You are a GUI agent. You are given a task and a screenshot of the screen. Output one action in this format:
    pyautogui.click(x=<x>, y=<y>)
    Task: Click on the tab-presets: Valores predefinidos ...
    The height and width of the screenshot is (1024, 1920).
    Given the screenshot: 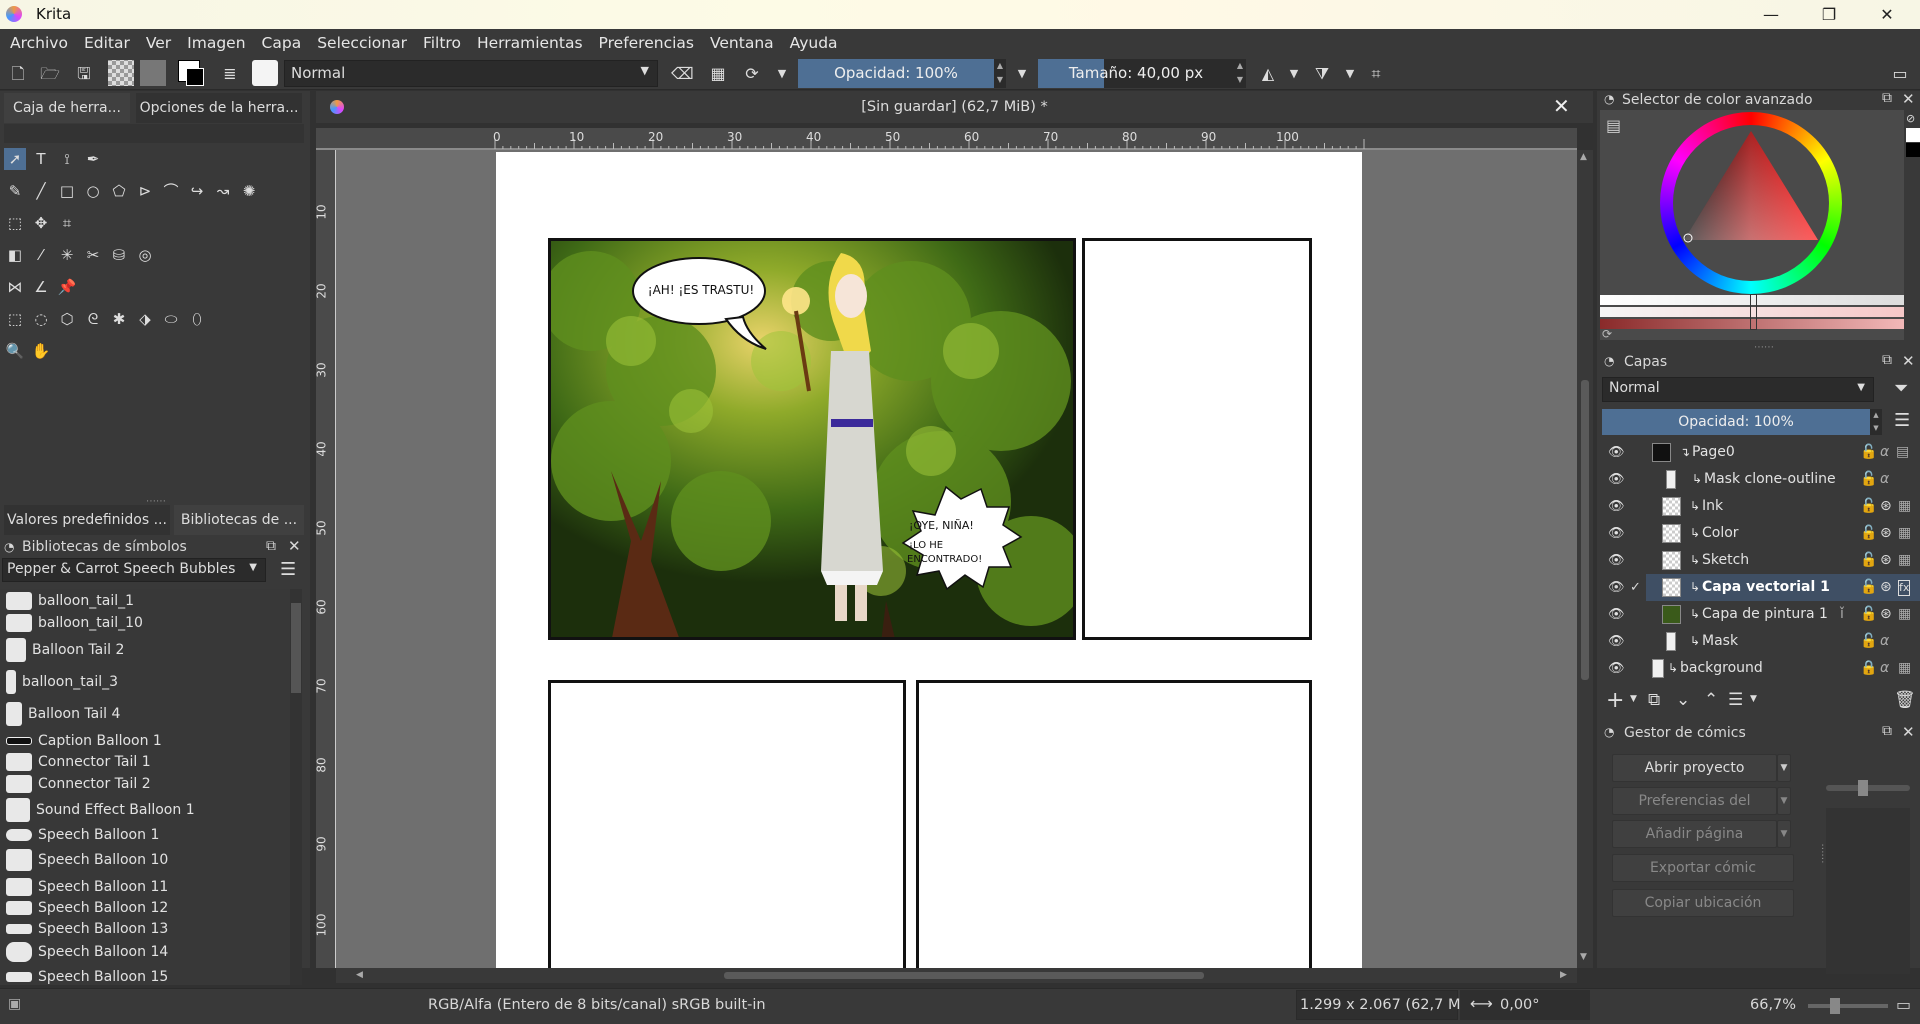 What is the action you would take?
    pyautogui.click(x=87, y=520)
    